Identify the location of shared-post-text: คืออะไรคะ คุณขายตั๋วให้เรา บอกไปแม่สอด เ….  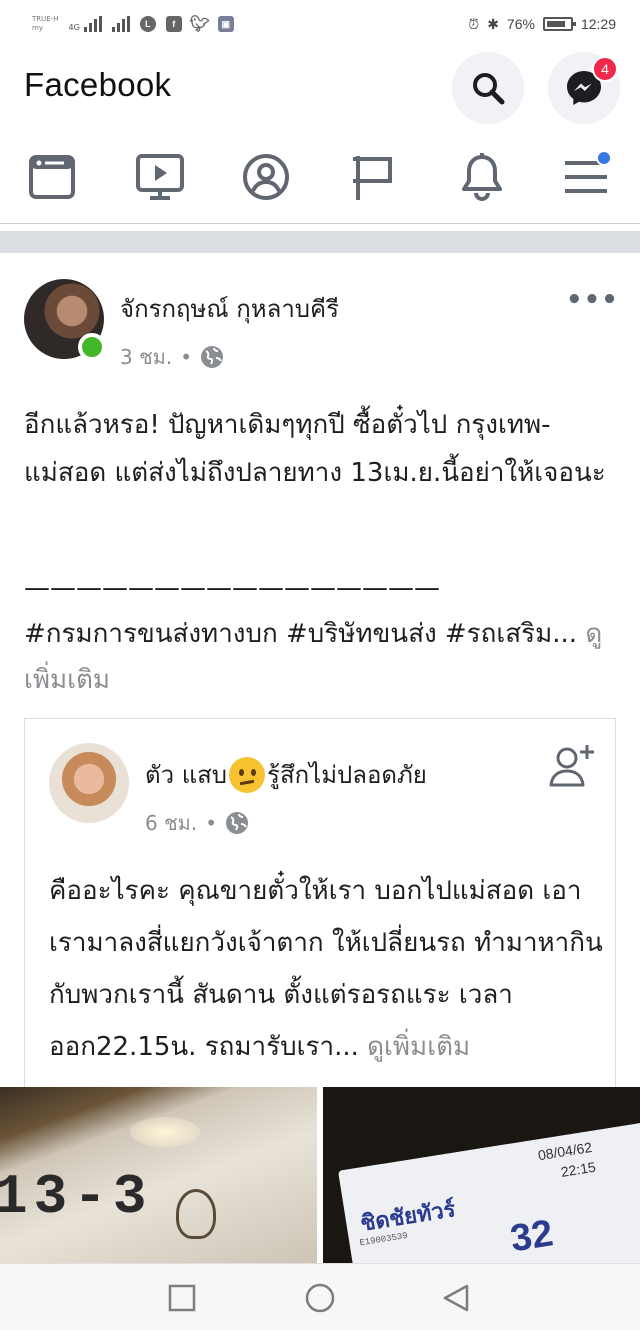
(329, 969).